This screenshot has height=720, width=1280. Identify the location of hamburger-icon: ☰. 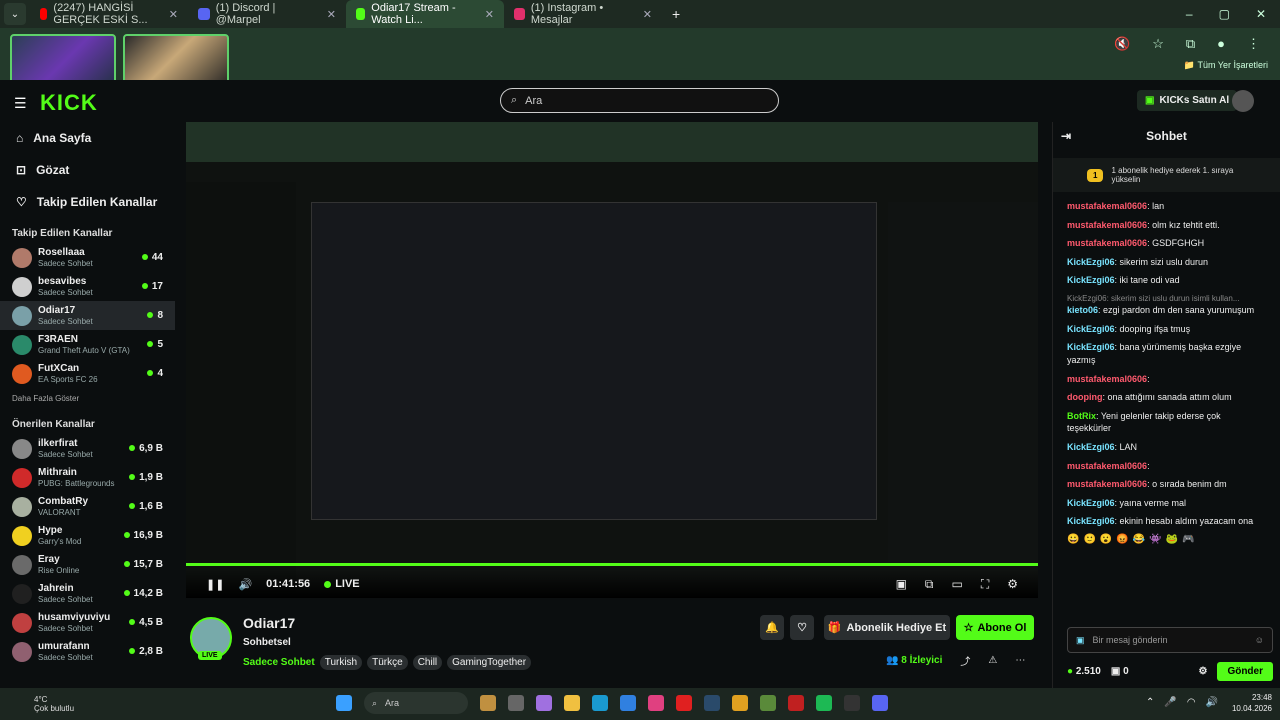
(21, 103).